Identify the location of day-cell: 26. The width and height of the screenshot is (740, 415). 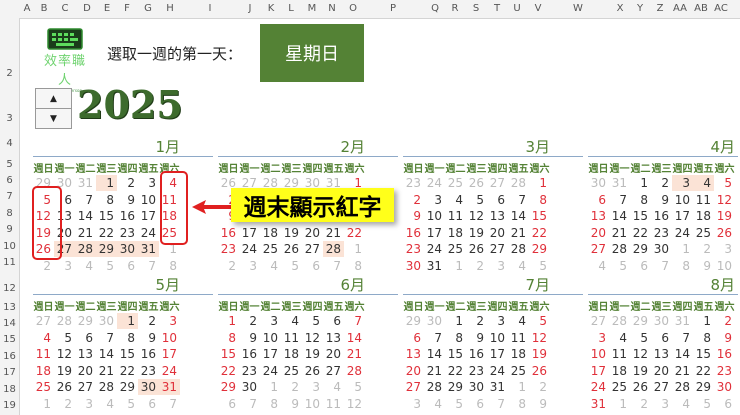
(476, 249).